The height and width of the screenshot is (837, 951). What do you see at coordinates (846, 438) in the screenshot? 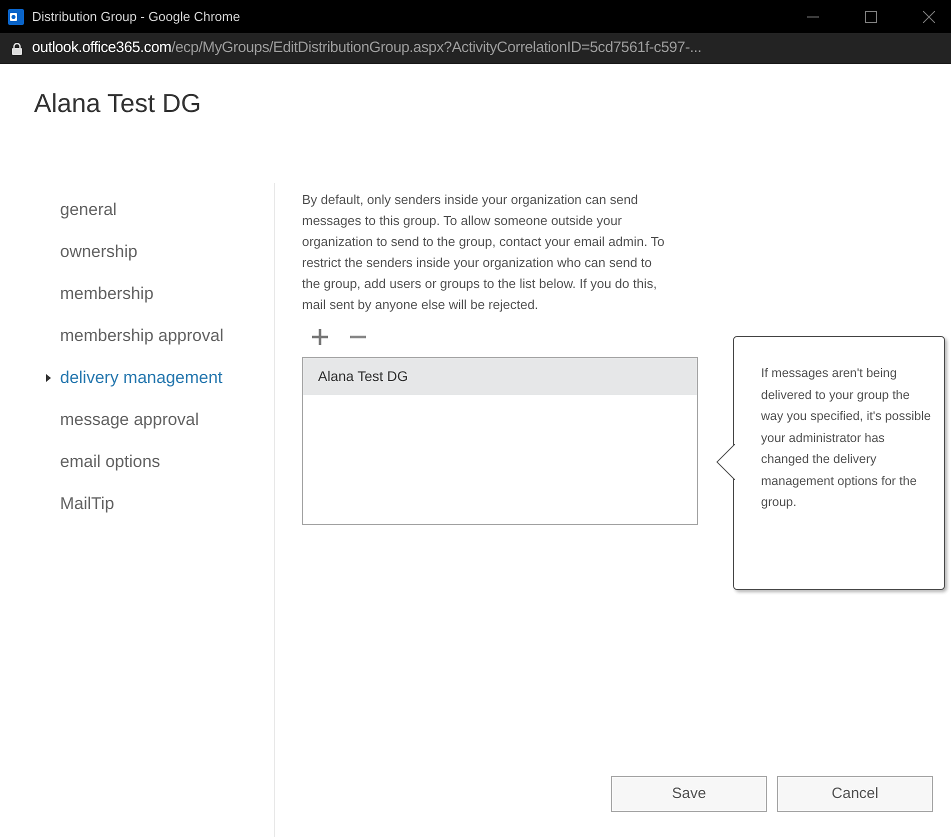
I see `callout-text: If messages aren't being delivered to your group the way you specified, it's possible your administrator has changed the delivery management options for the group.` at bounding box center [846, 438].